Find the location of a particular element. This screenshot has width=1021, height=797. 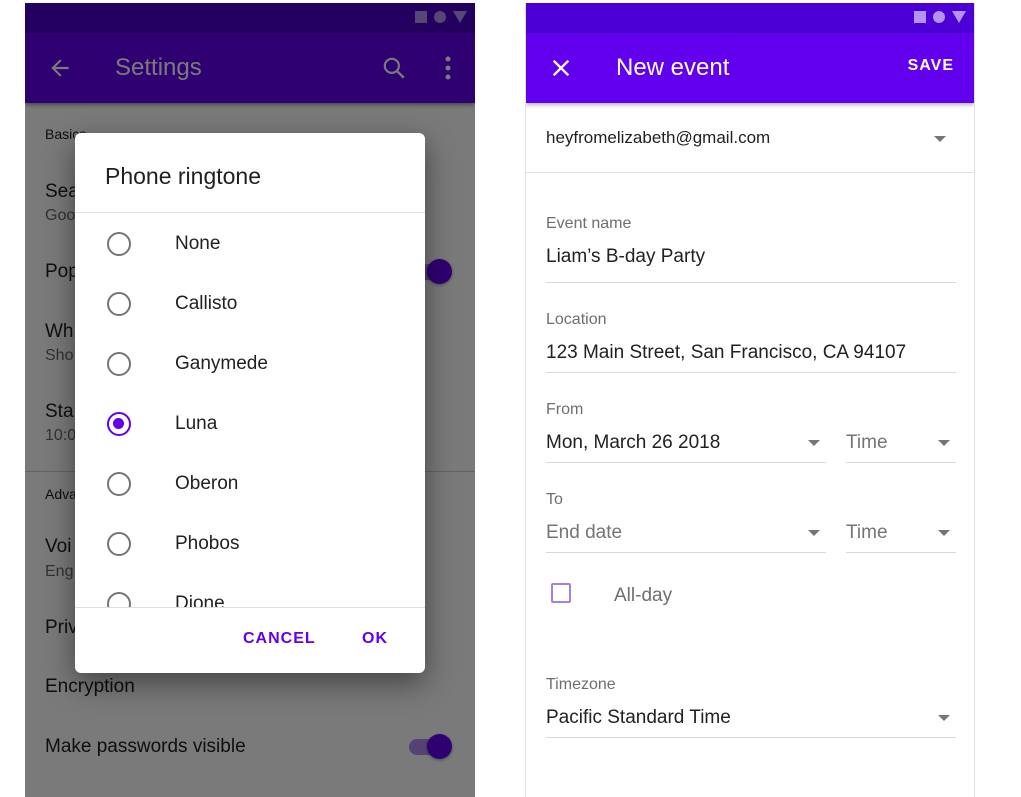

status-bar is located at coordinates (750, 18).